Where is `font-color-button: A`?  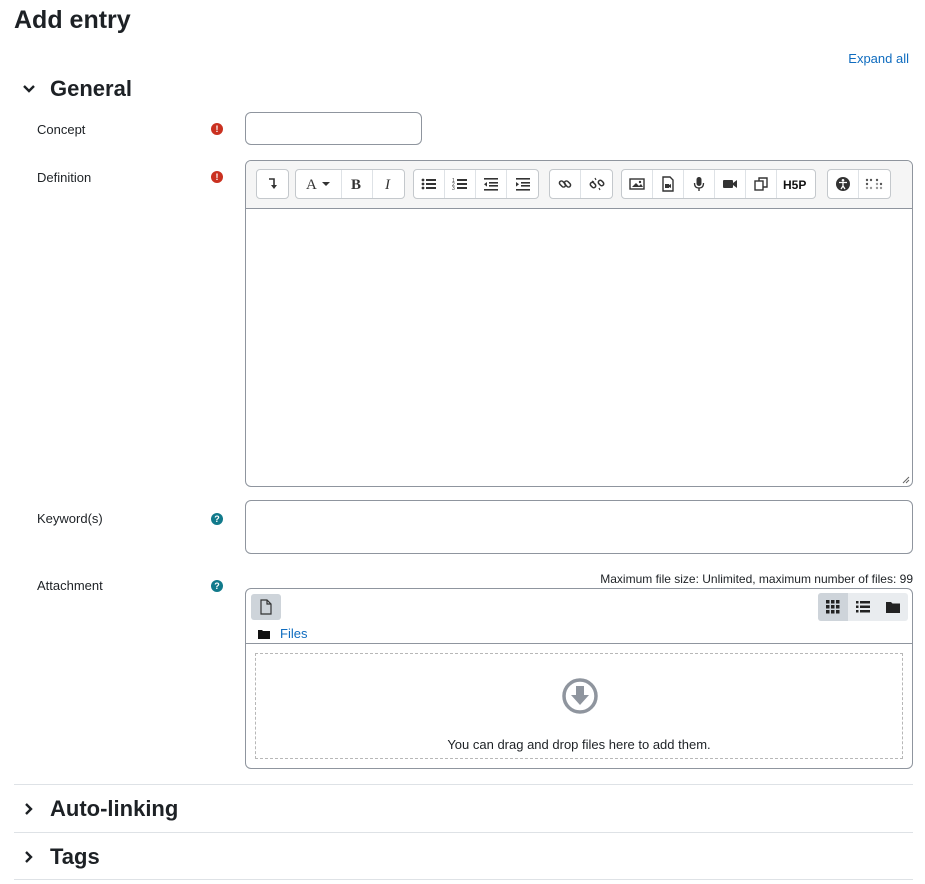
font-color-button: A is located at coordinates (319, 184).